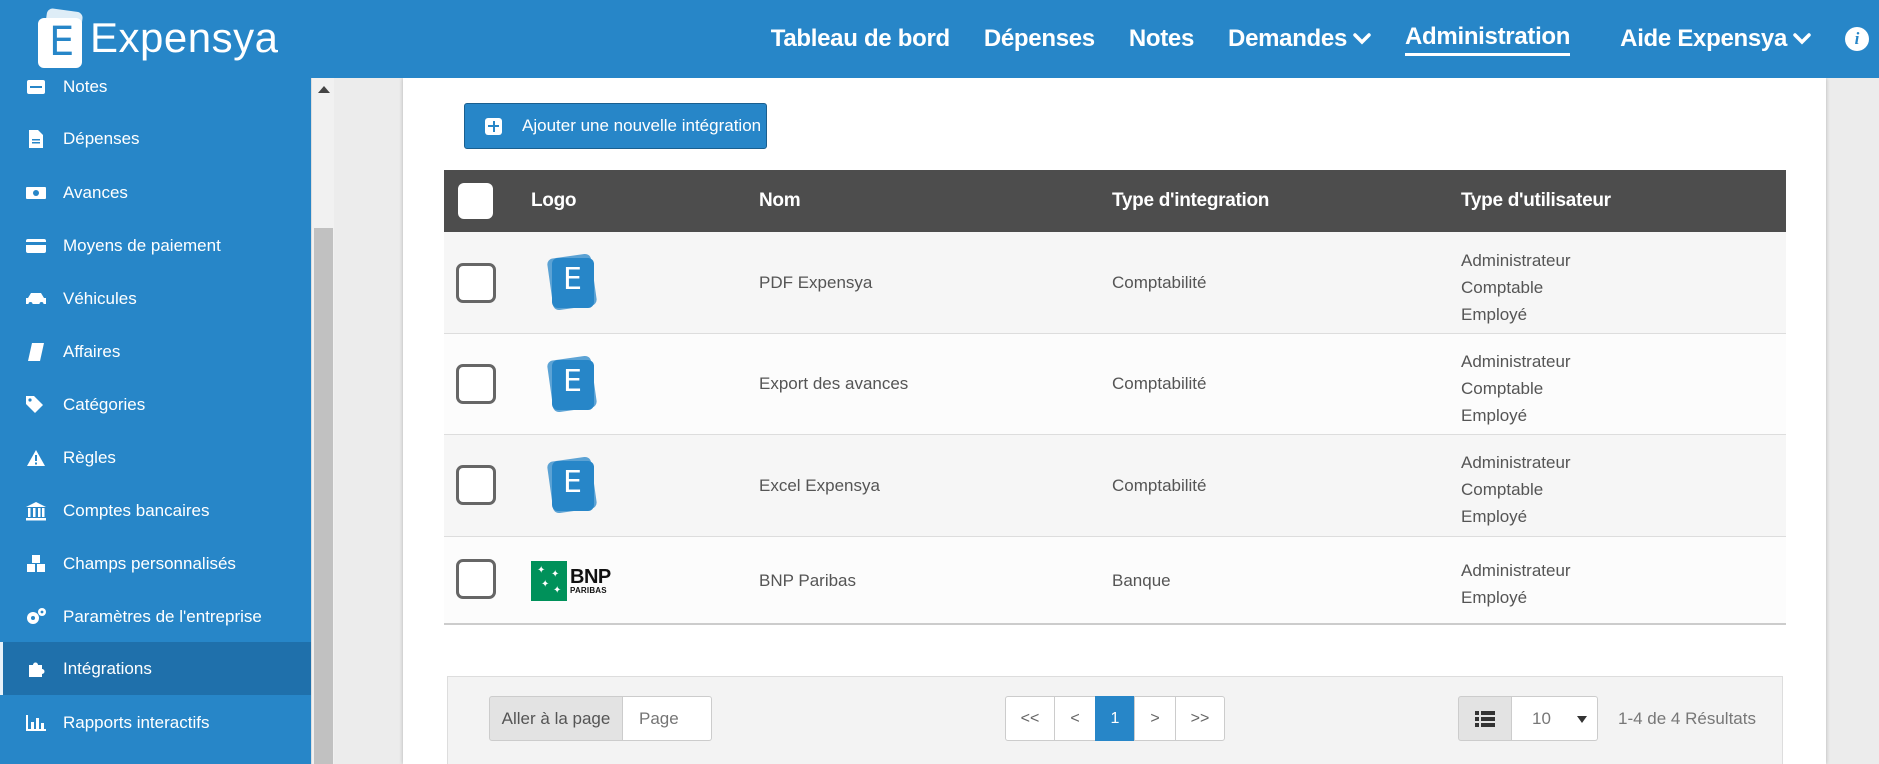 Image resolution: width=1879 pixels, height=764 pixels. What do you see at coordinates (36, 352) in the screenshot?
I see `book-icon` at bounding box center [36, 352].